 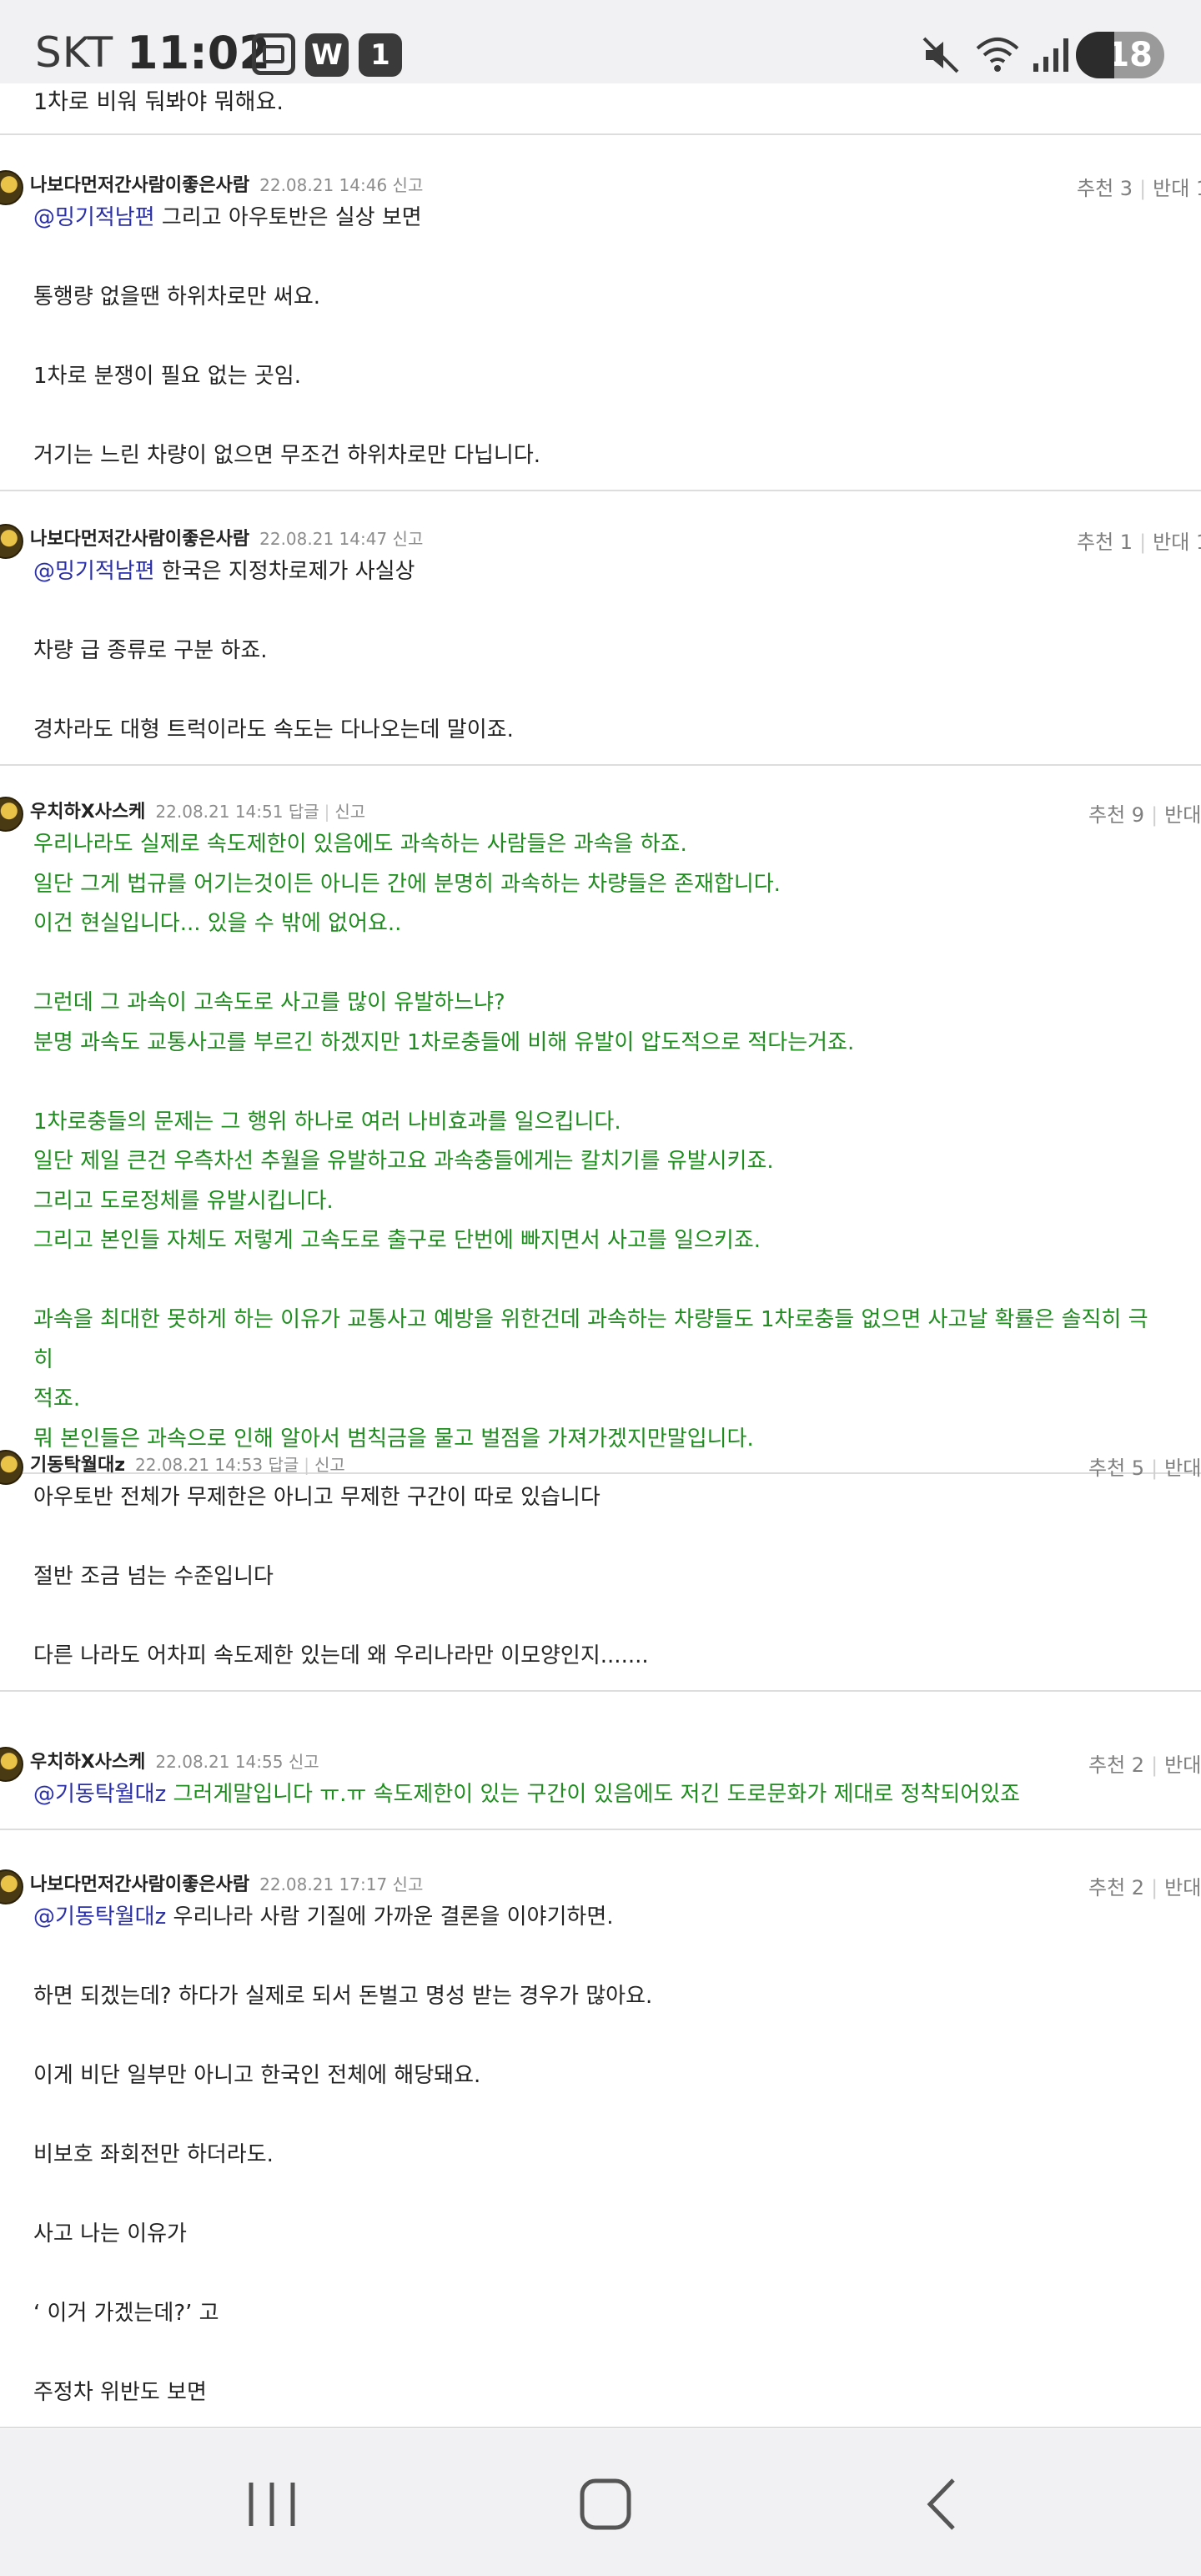 I want to click on comment-text: 통행량 없을땐 하위차로만 써요., so click(x=177, y=296).